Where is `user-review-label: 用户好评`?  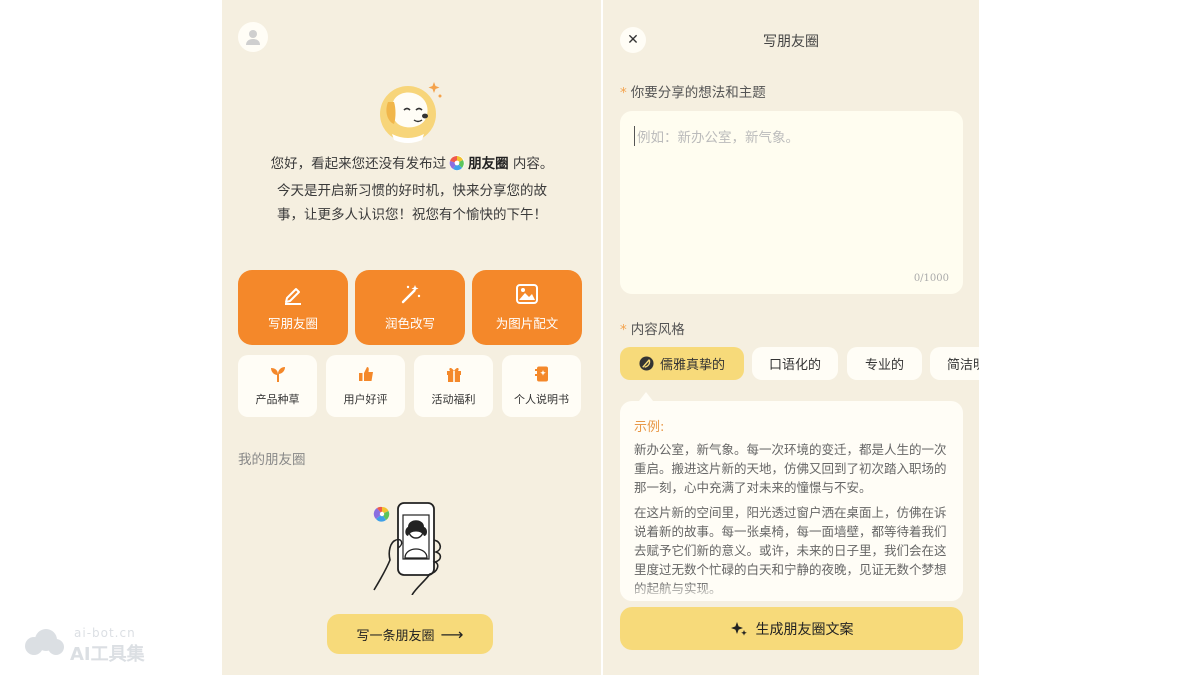
user-review-label: 用户好评 is located at coordinates (365, 399).